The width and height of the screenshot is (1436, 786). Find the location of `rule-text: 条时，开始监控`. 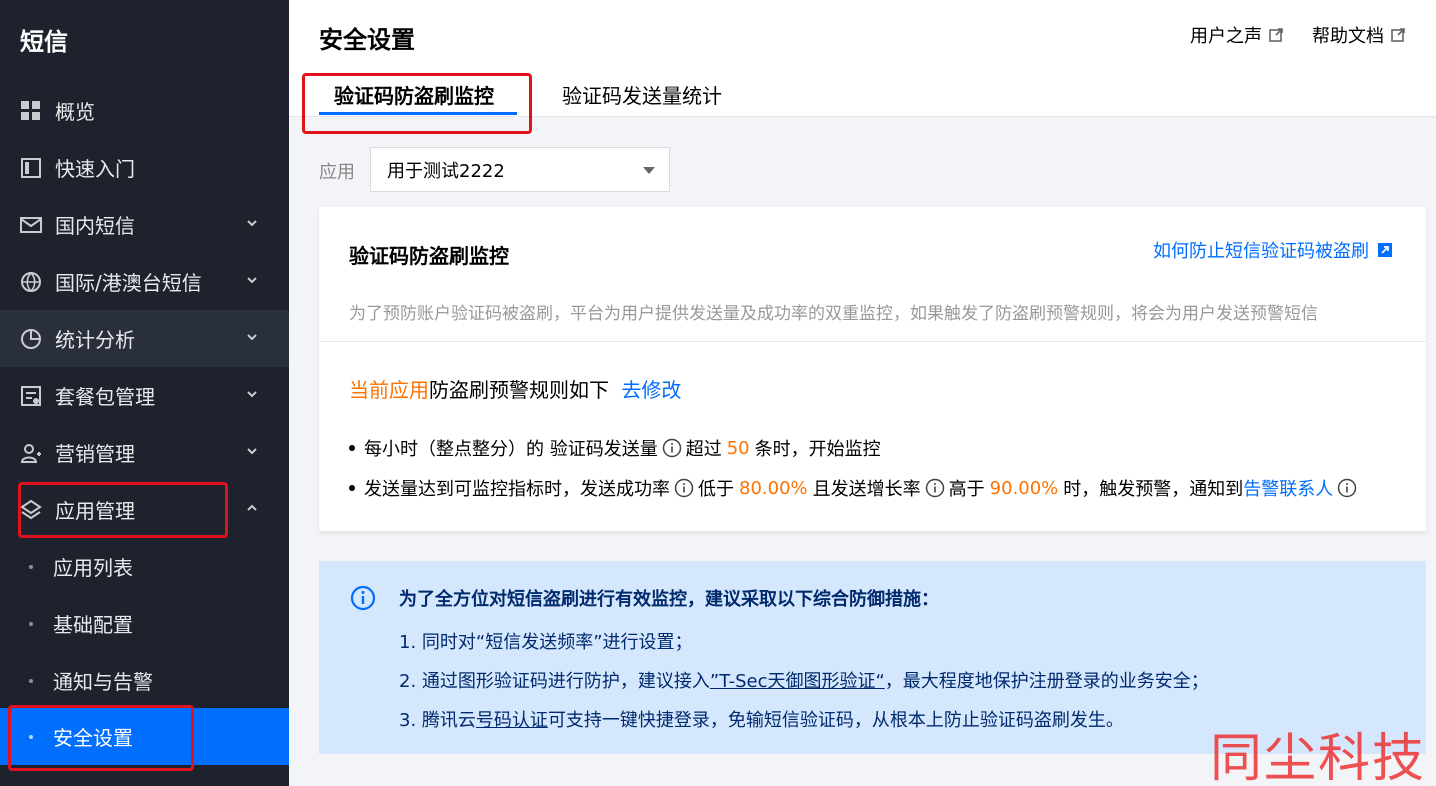

rule-text: 条时，开始监控 is located at coordinates (817, 449).